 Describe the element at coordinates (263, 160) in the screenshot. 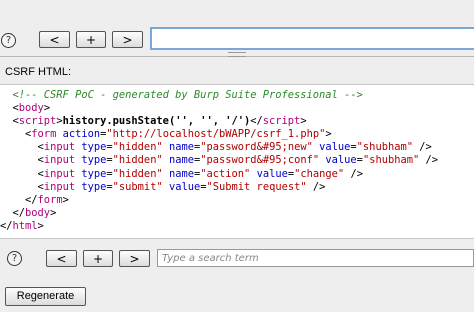

I see `code-token: "password&#95;conf"` at that location.